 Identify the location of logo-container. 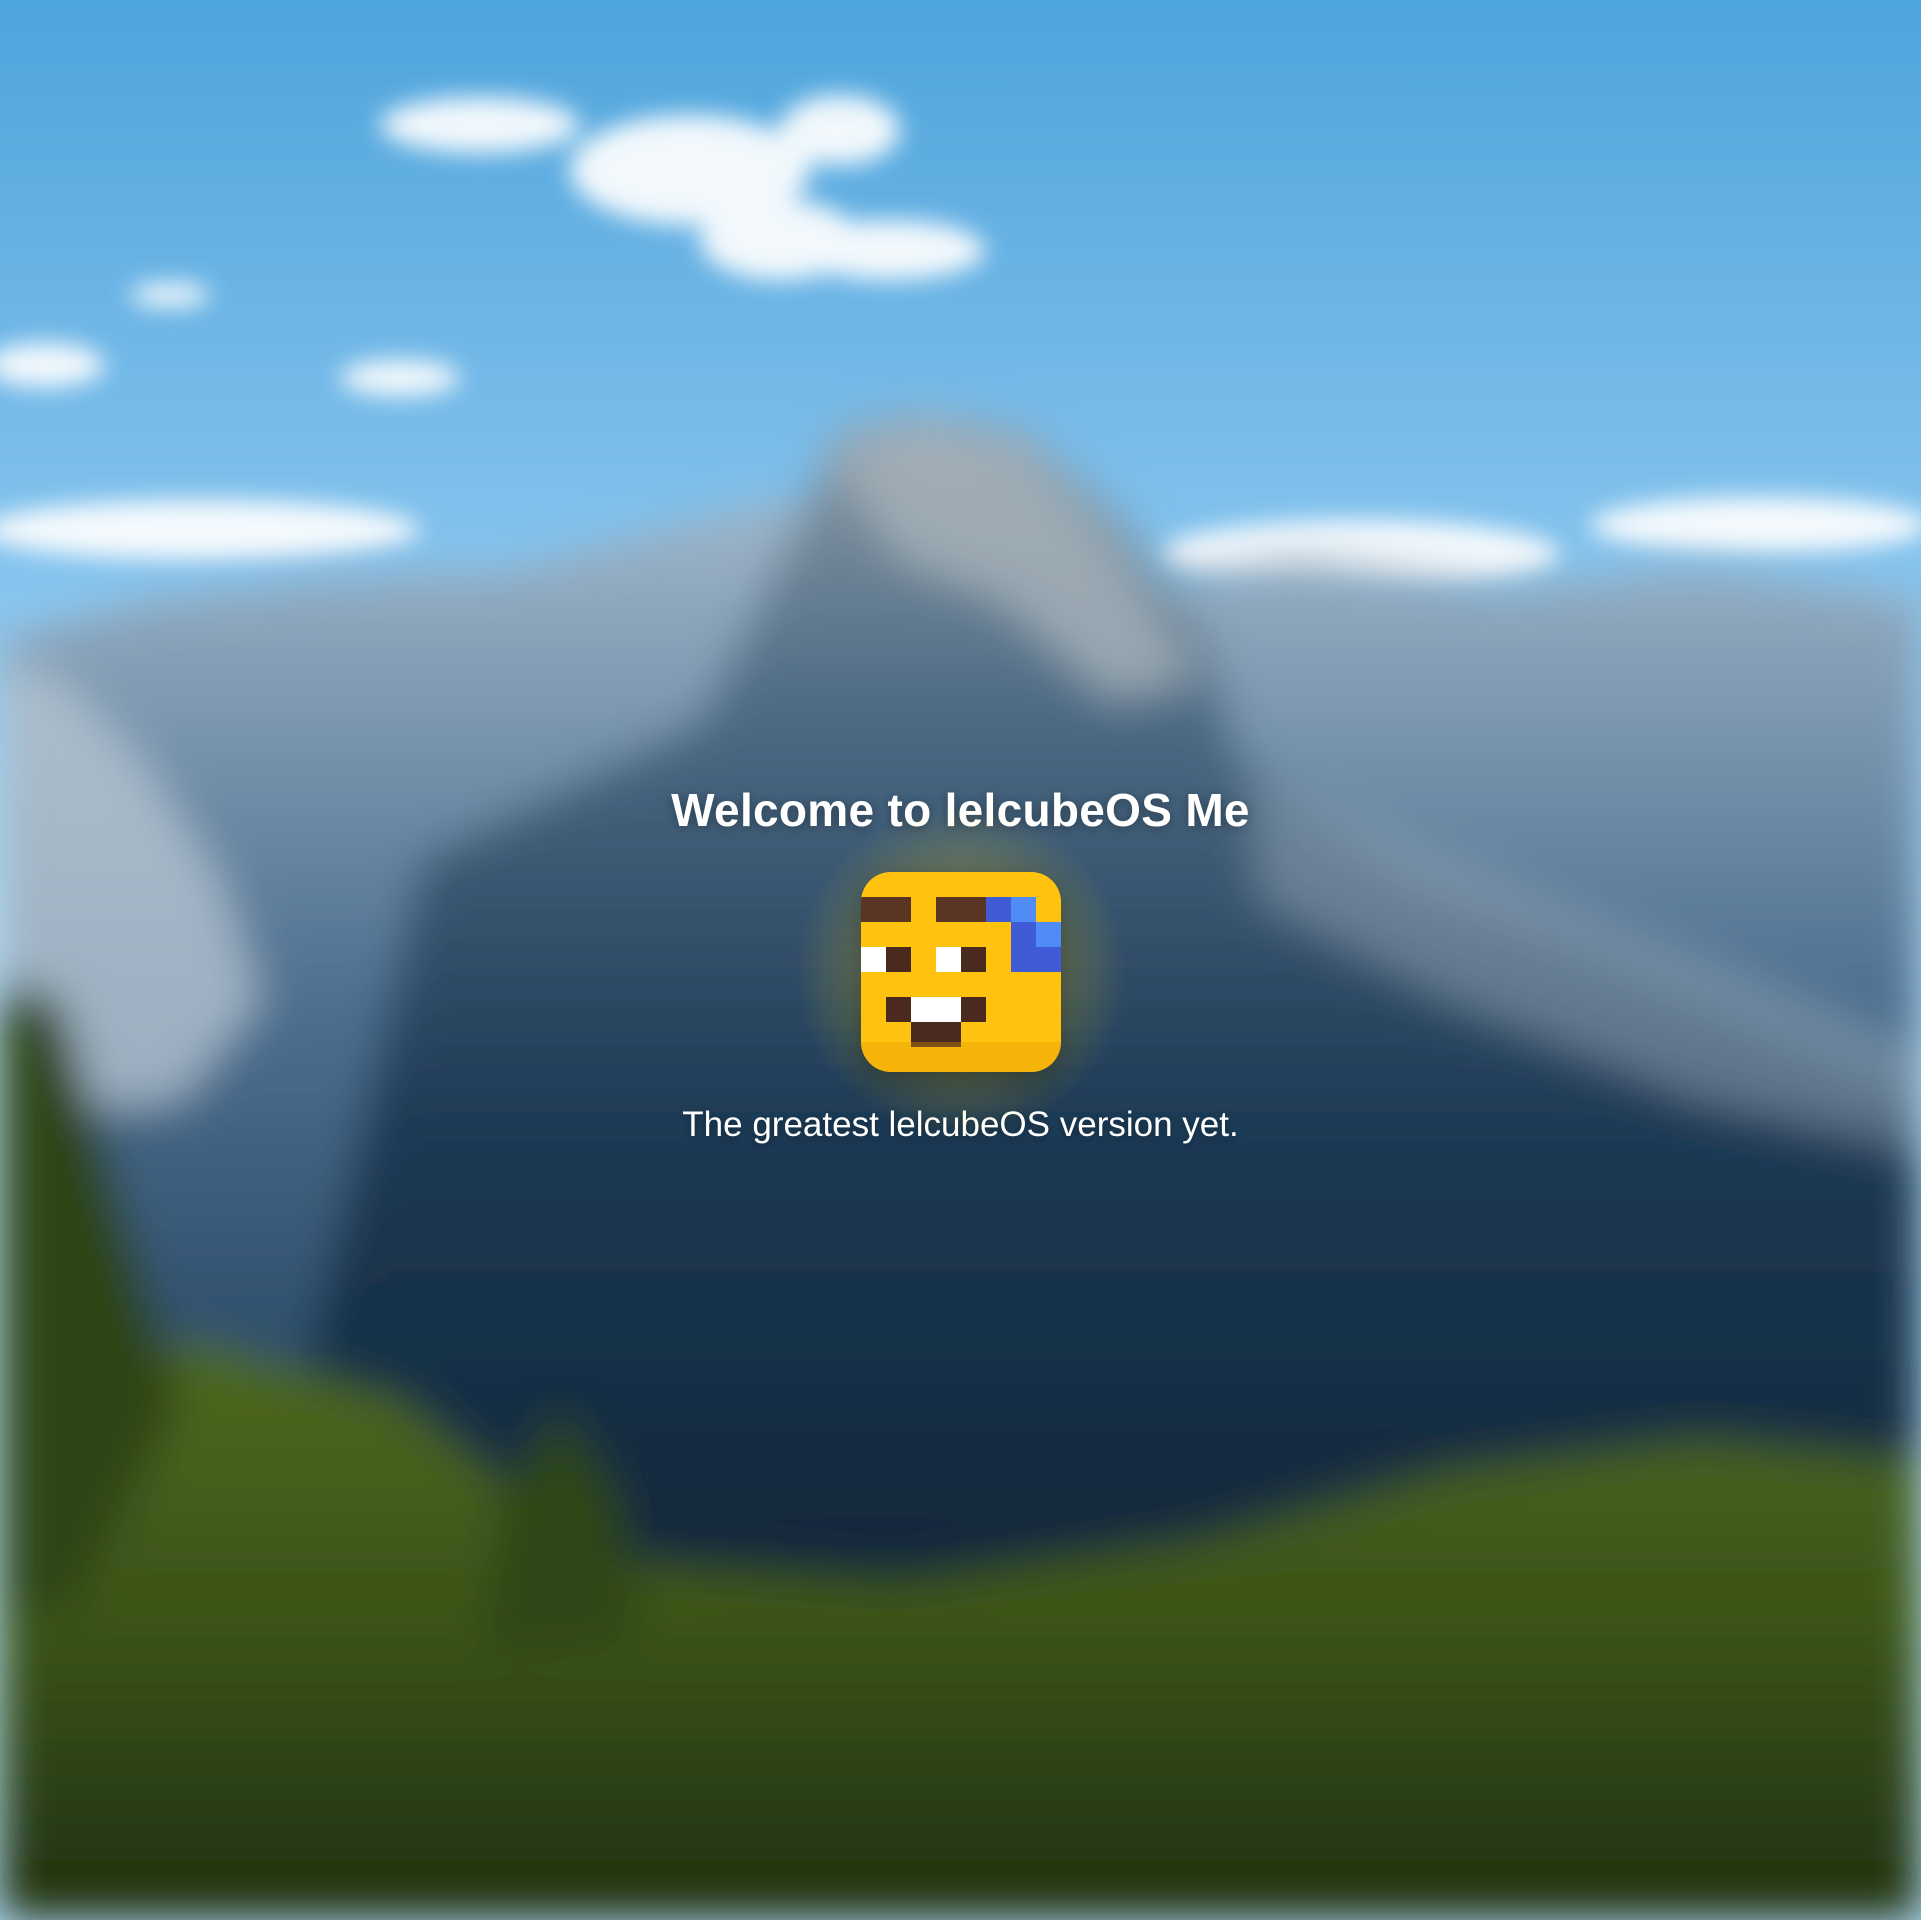
(960, 972).